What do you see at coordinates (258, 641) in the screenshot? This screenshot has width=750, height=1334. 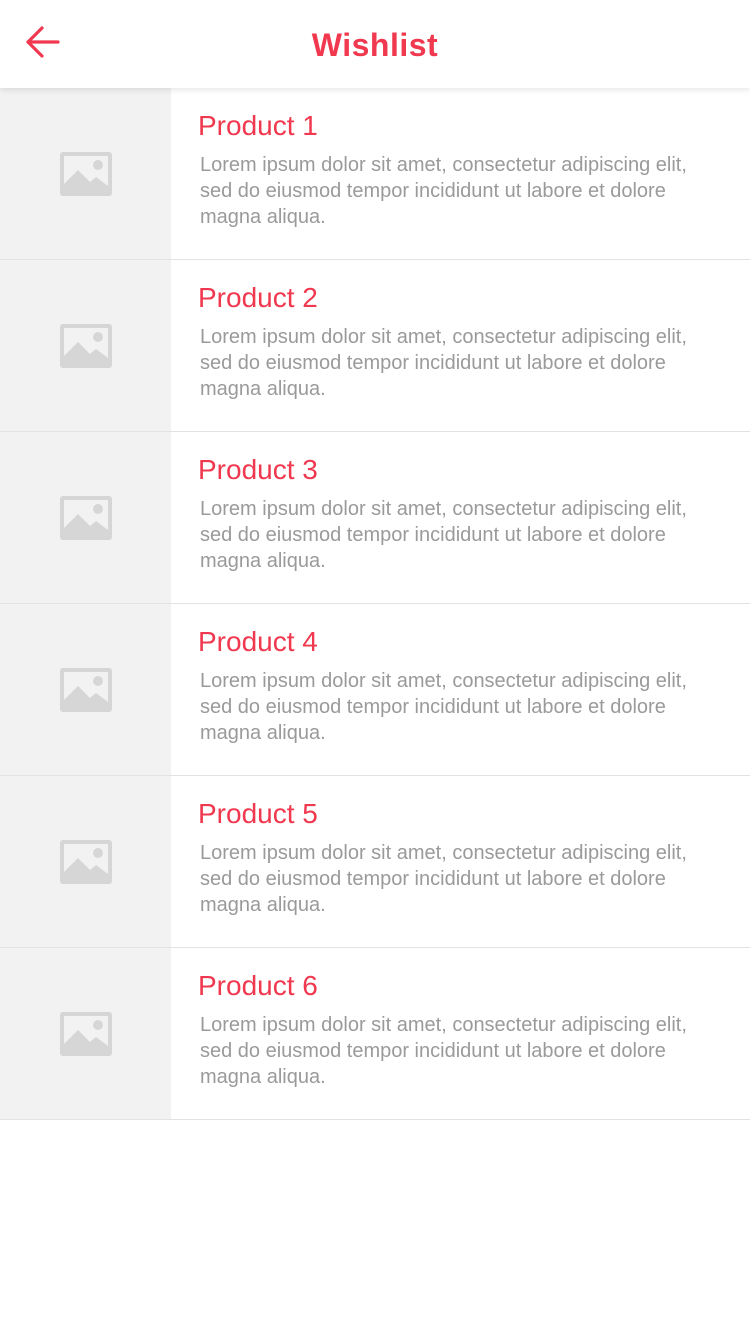 I see `product-name: Product 4` at bounding box center [258, 641].